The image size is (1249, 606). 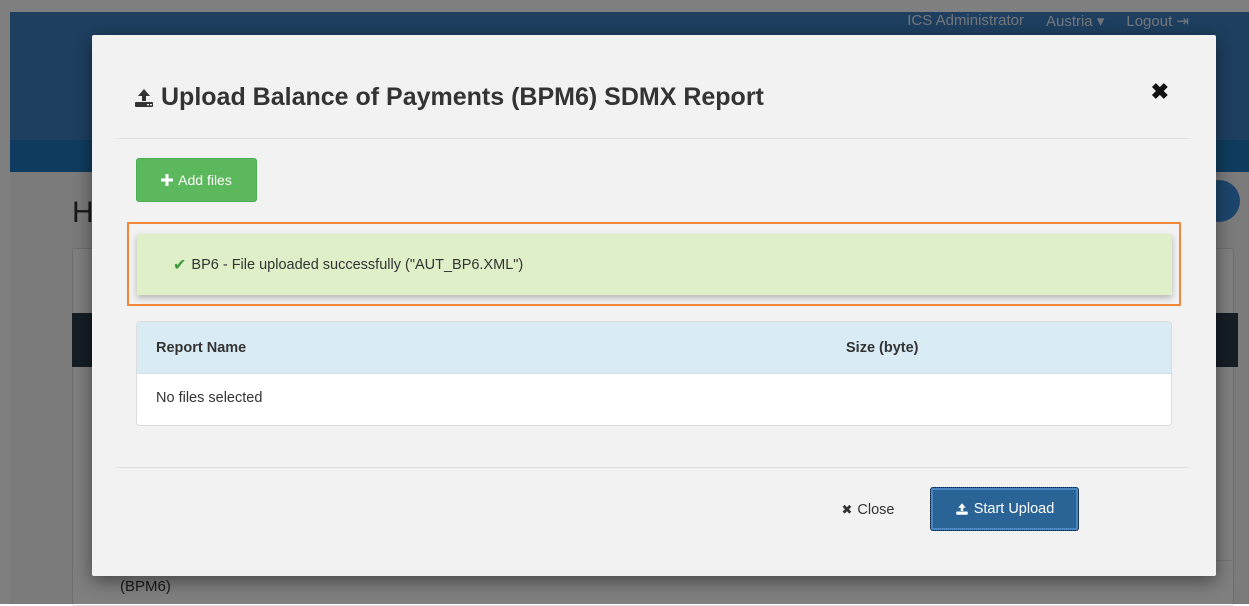 What do you see at coordinates (882, 348) in the screenshot?
I see `column-header-size: Size (byte)` at bounding box center [882, 348].